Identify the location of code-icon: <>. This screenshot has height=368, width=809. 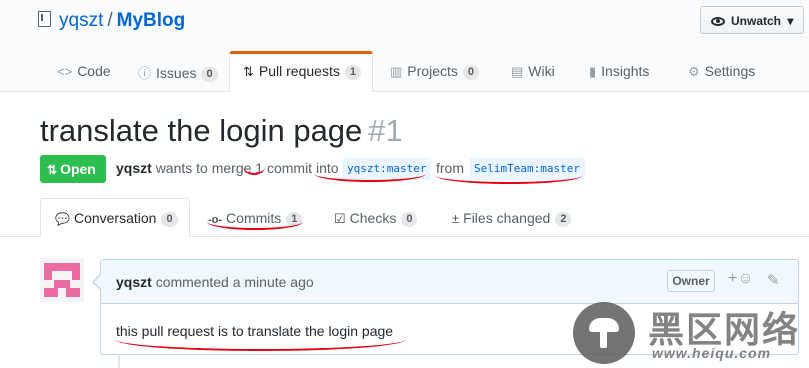
(65, 71).